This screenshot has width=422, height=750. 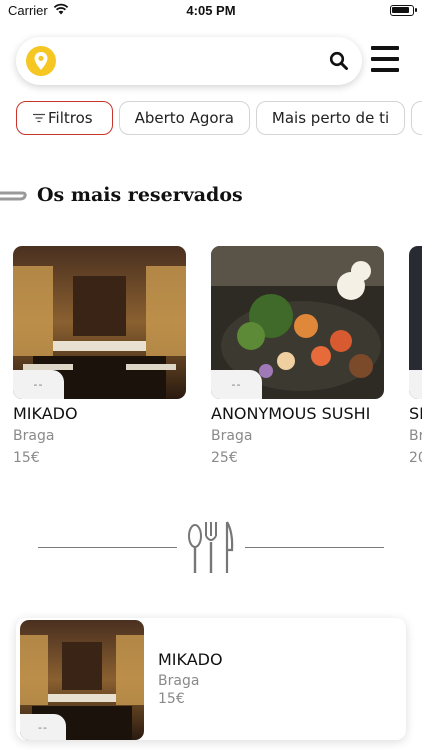 I want to click on restaurant-price: 25€, so click(x=224, y=458).